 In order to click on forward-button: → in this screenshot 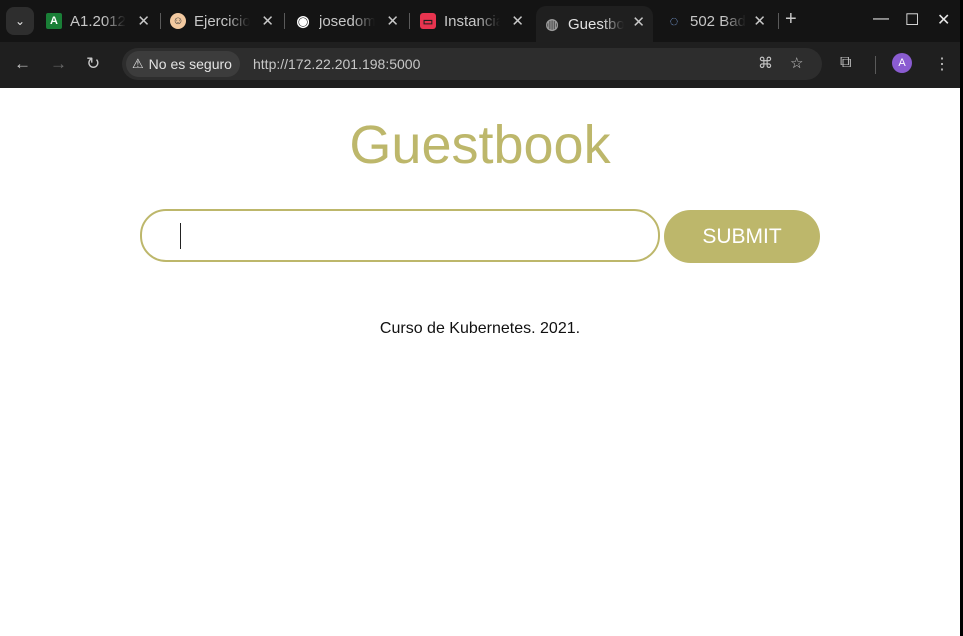, I will do `click(58, 64)`.